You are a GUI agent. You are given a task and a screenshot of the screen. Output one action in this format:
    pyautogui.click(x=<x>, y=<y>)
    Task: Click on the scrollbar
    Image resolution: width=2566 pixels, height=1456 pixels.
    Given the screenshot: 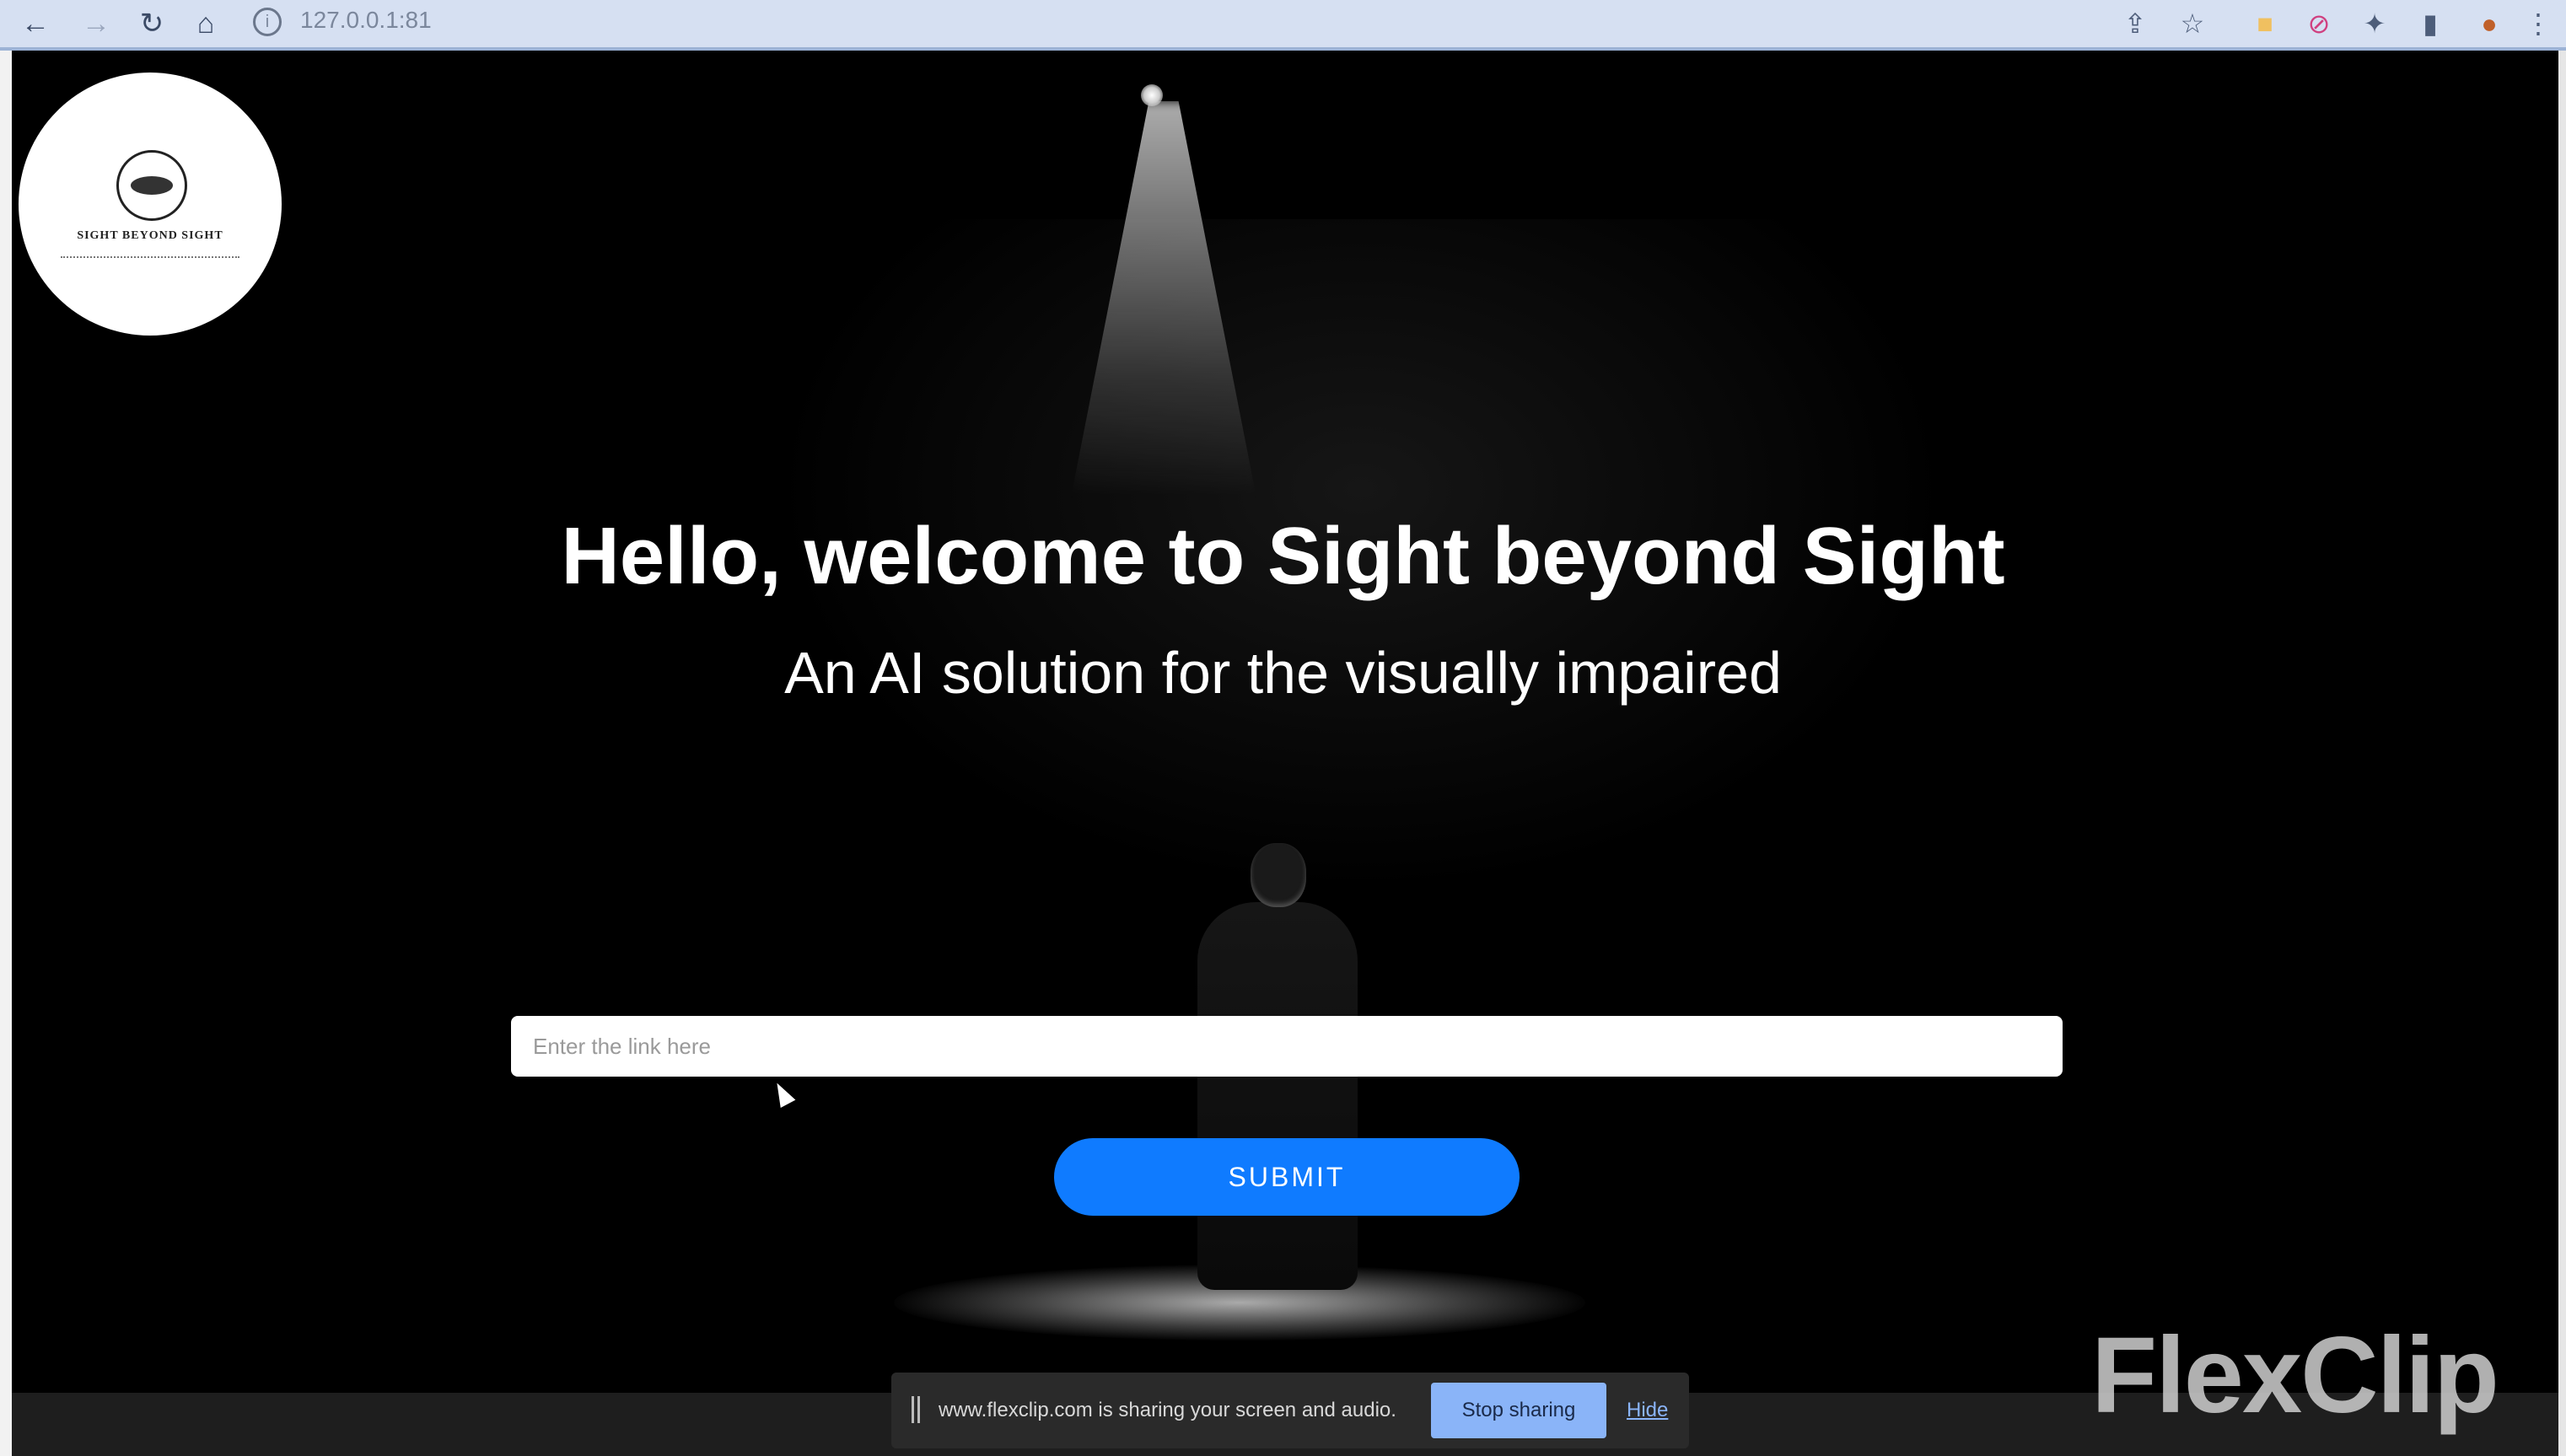 What is the action you would take?
    pyautogui.click(x=2562, y=753)
    